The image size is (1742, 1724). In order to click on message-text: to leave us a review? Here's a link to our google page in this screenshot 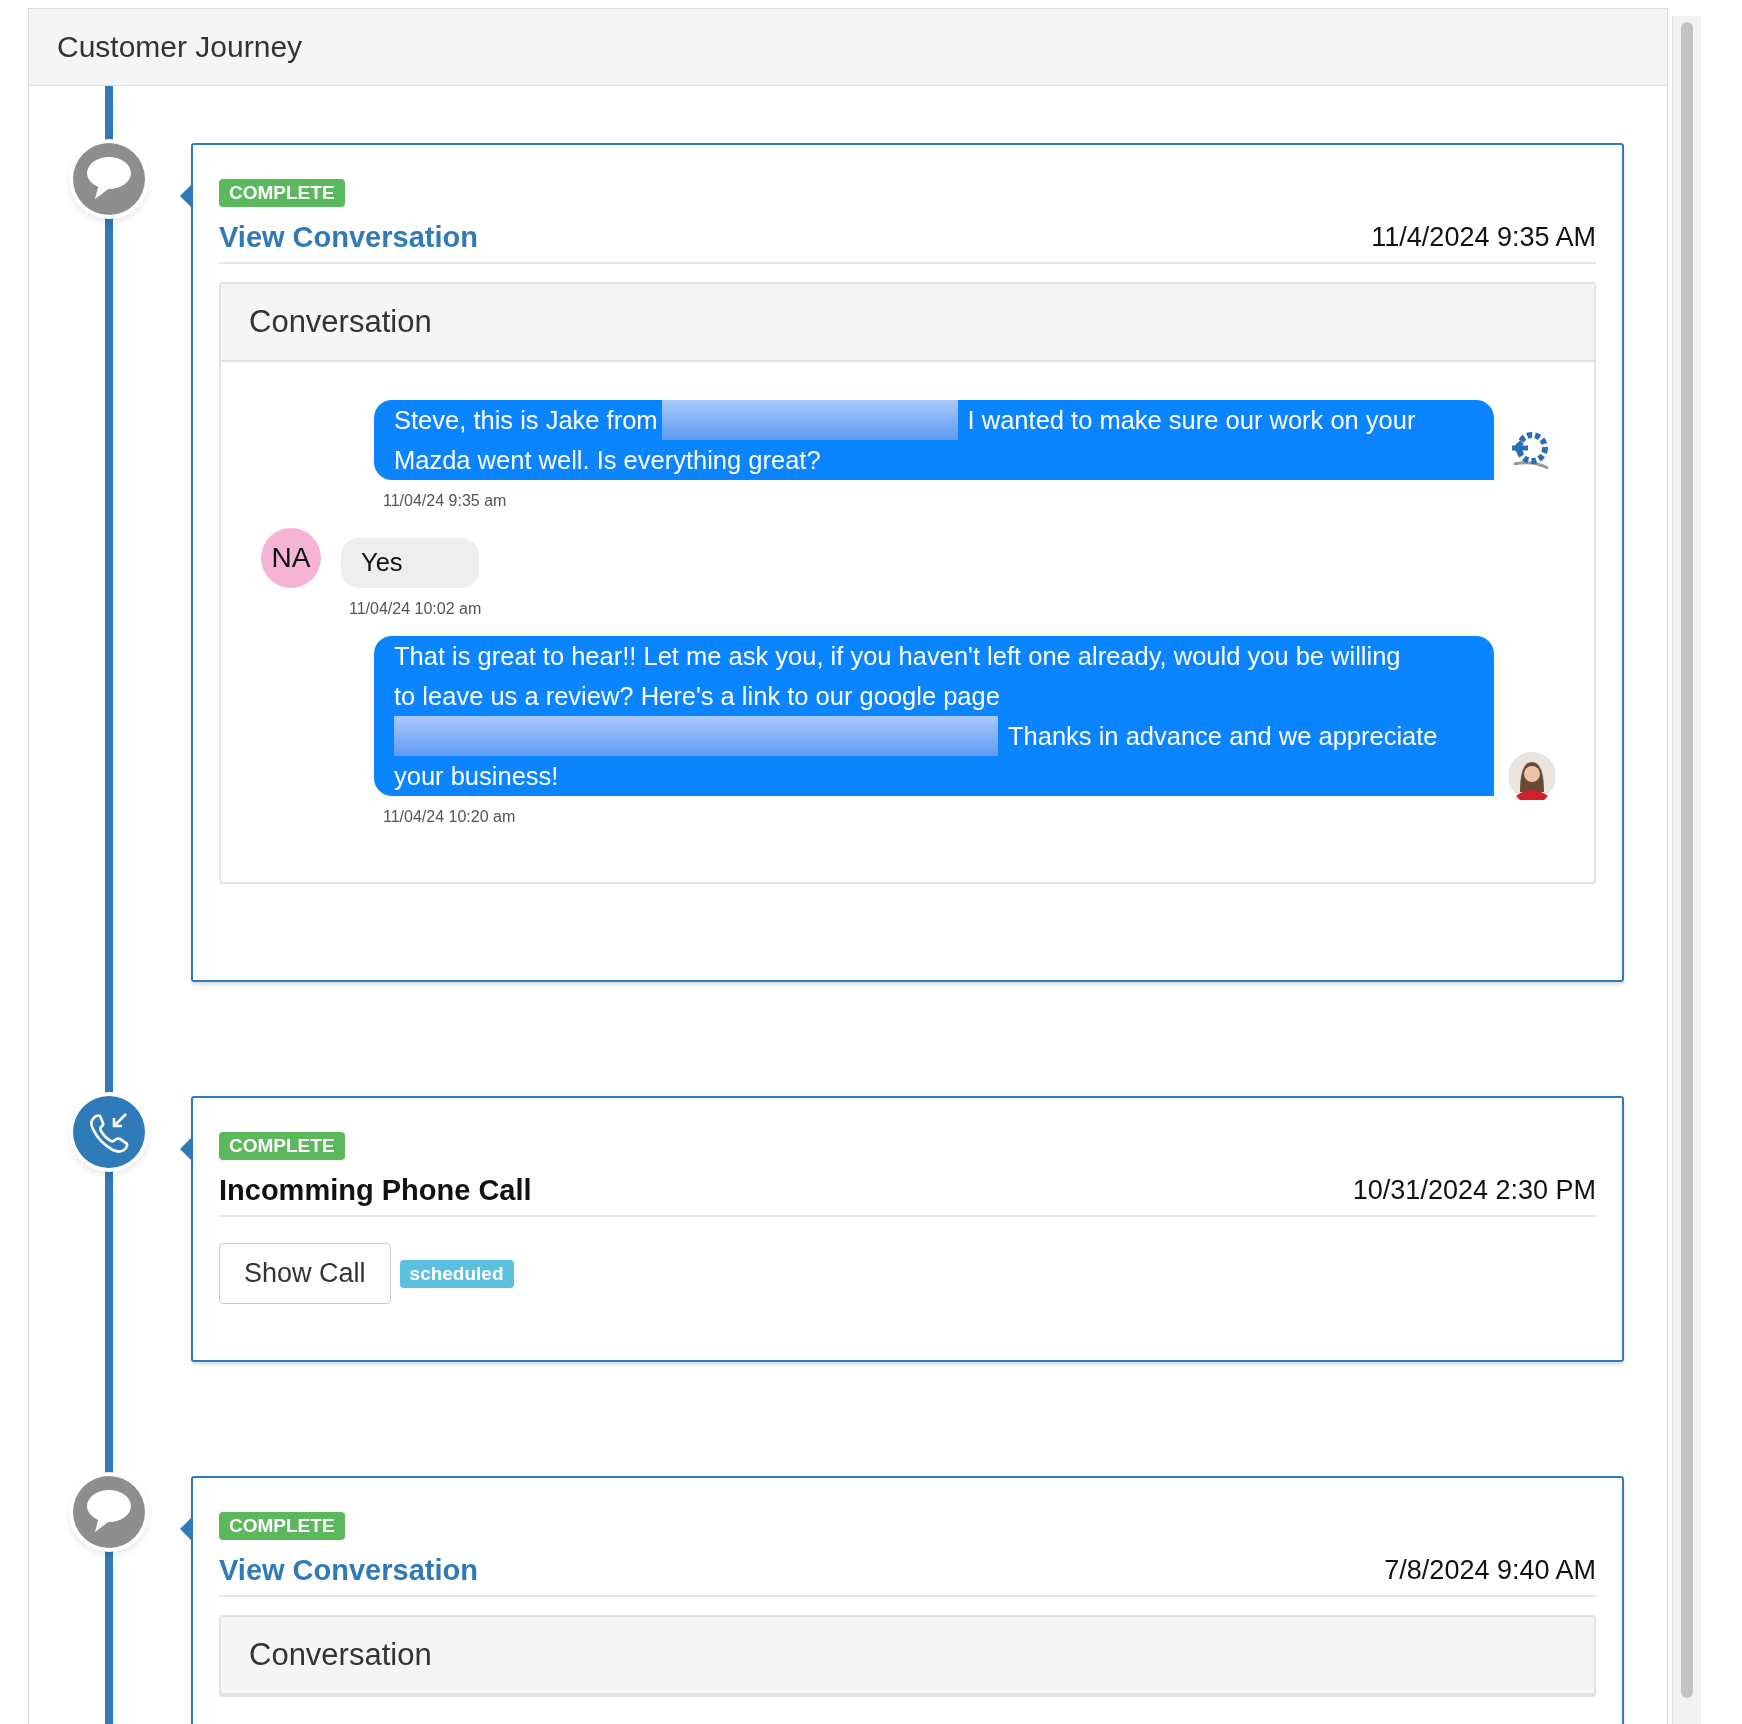, I will do `click(697, 696)`.